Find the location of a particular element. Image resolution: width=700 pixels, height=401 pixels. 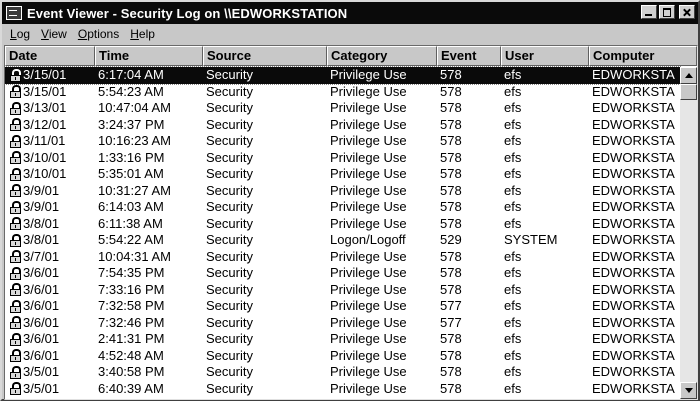

cell-date: 3/15/01 is located at coordinates (50, 75).